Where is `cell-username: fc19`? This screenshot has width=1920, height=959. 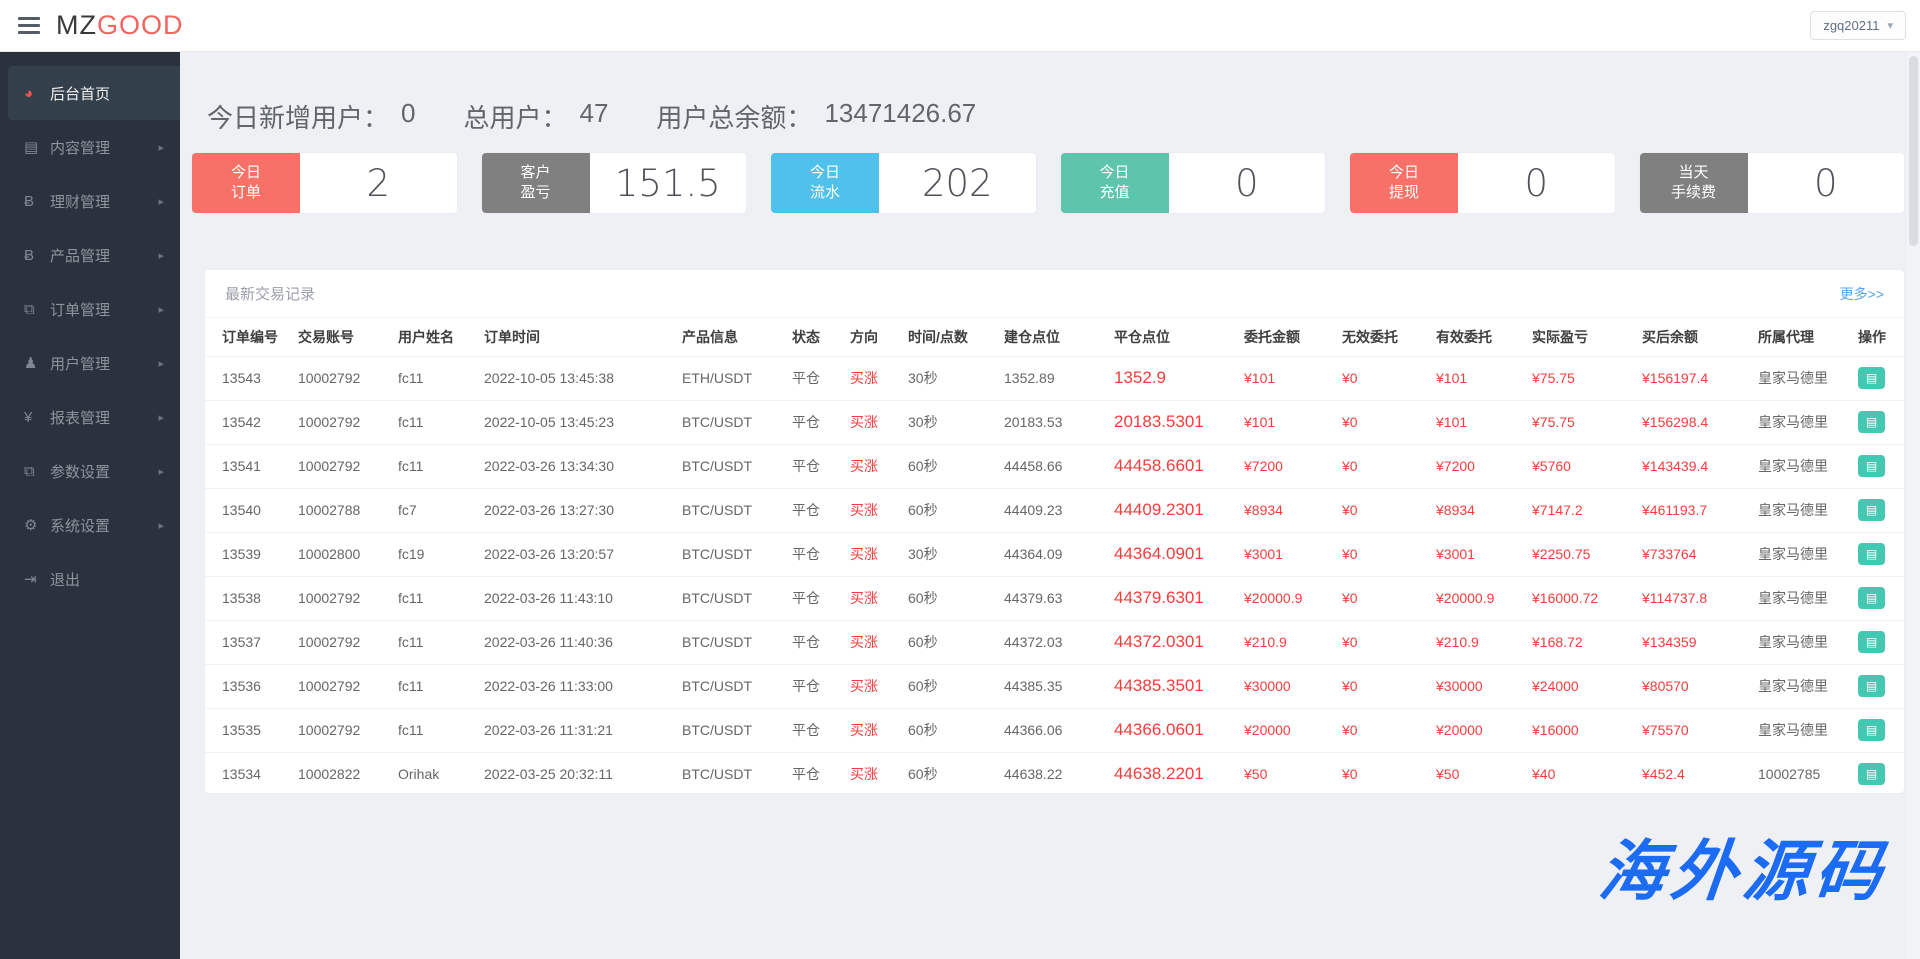 cell-username: fc19 is located at coordinates (424, 553).